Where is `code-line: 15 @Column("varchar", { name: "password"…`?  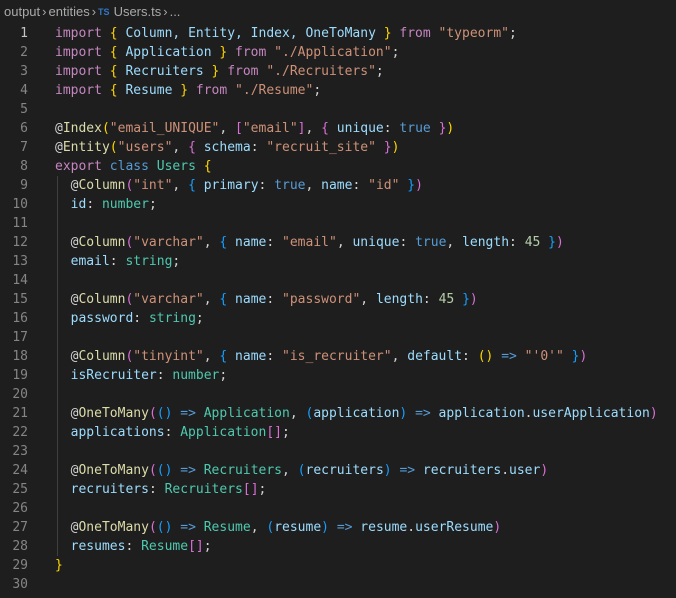 code-line: 15 @Column("varchar", { name: "password"… is located at coordinates (338, 299).